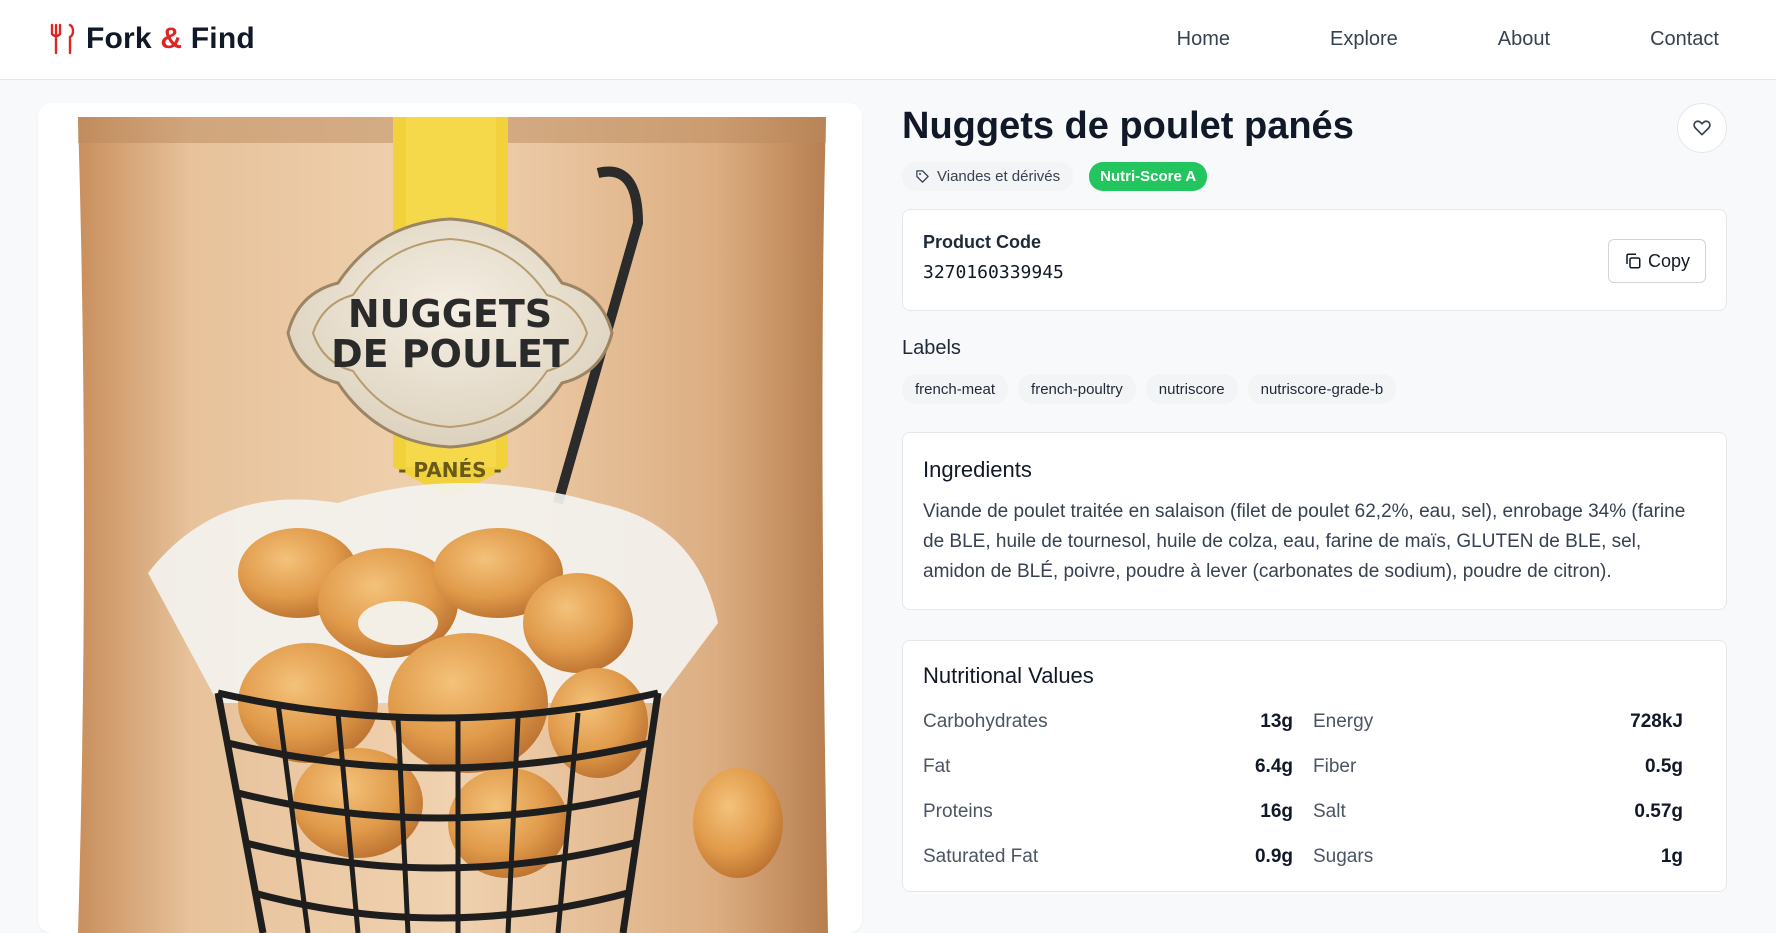 The image size is (1776, 933). What do you see at coordinates (1633, 261) in the screenshot?
I see `copy-icon` at bounding box center [1633, 261].